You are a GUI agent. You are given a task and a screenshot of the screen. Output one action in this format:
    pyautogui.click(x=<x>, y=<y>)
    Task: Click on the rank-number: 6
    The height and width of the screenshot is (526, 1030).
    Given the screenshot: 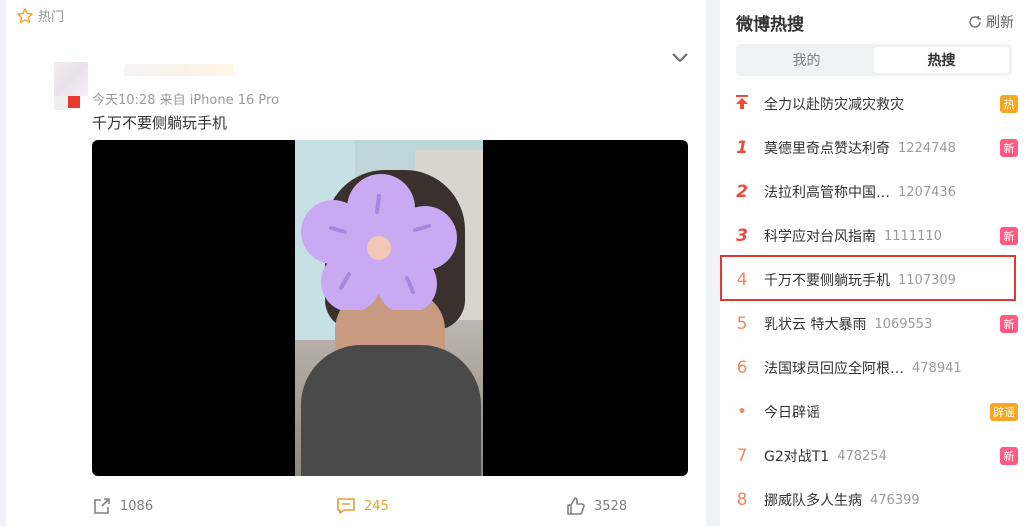 What is the action you would take?
    pyautogui.click(x=742, y=368)
    